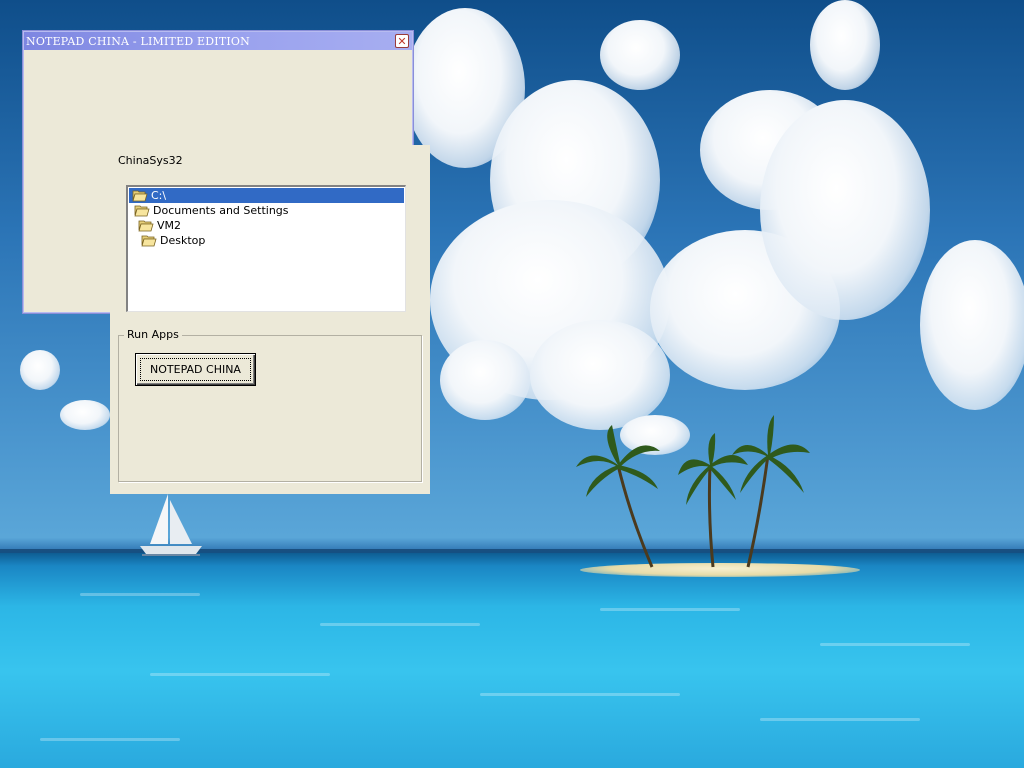  I want to click on palm-trees, so click(693, 491).